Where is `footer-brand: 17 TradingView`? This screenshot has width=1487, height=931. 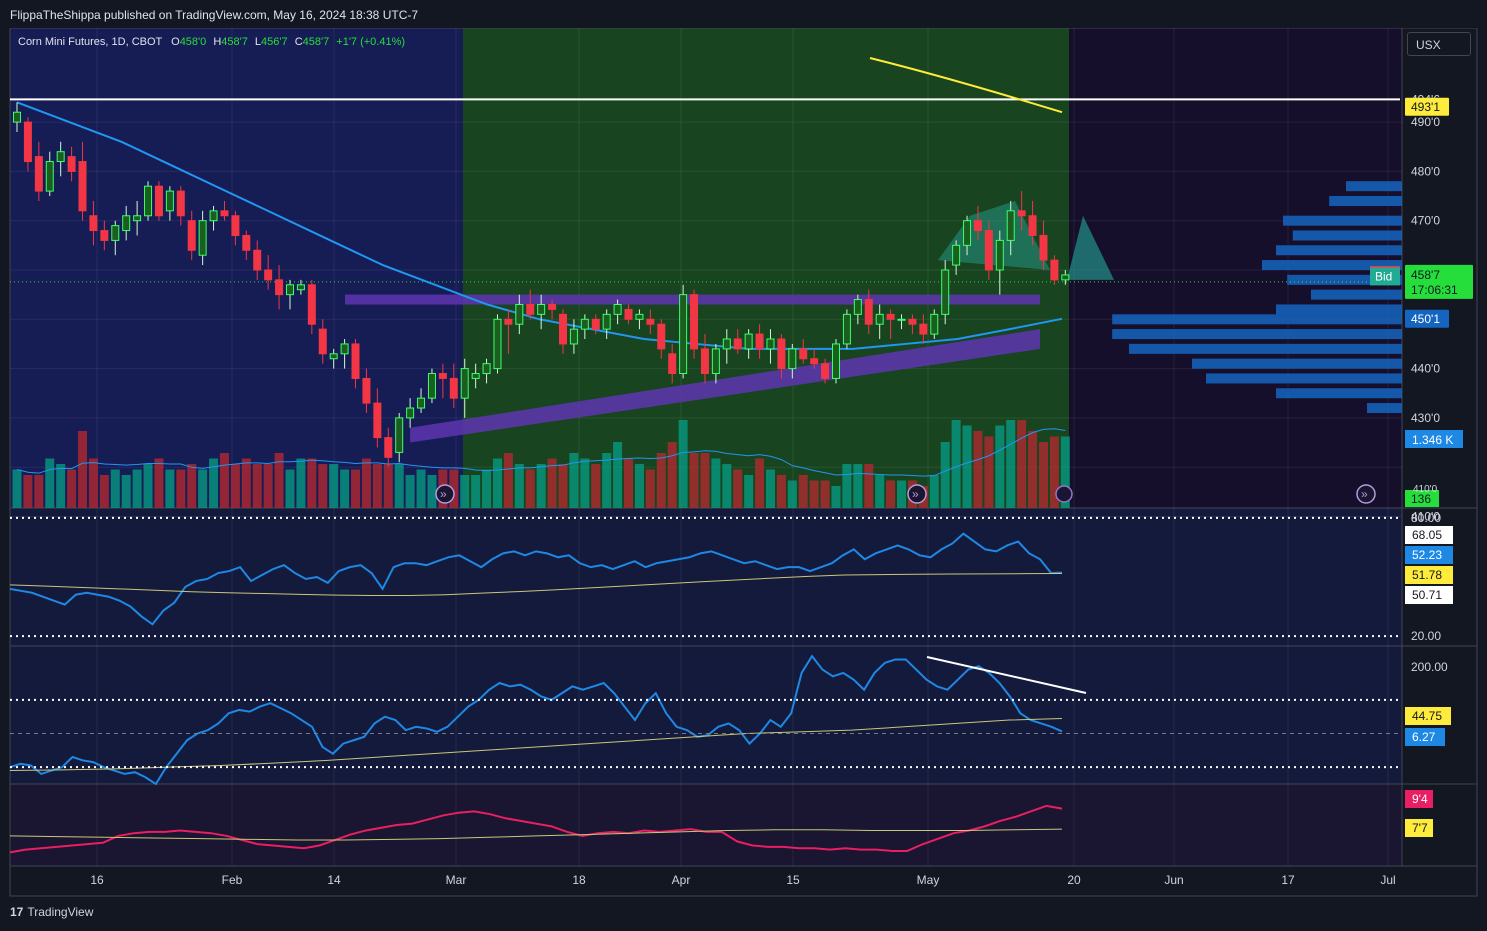
footer-brand: 17 TradingView is located at coordinates (51, 912).